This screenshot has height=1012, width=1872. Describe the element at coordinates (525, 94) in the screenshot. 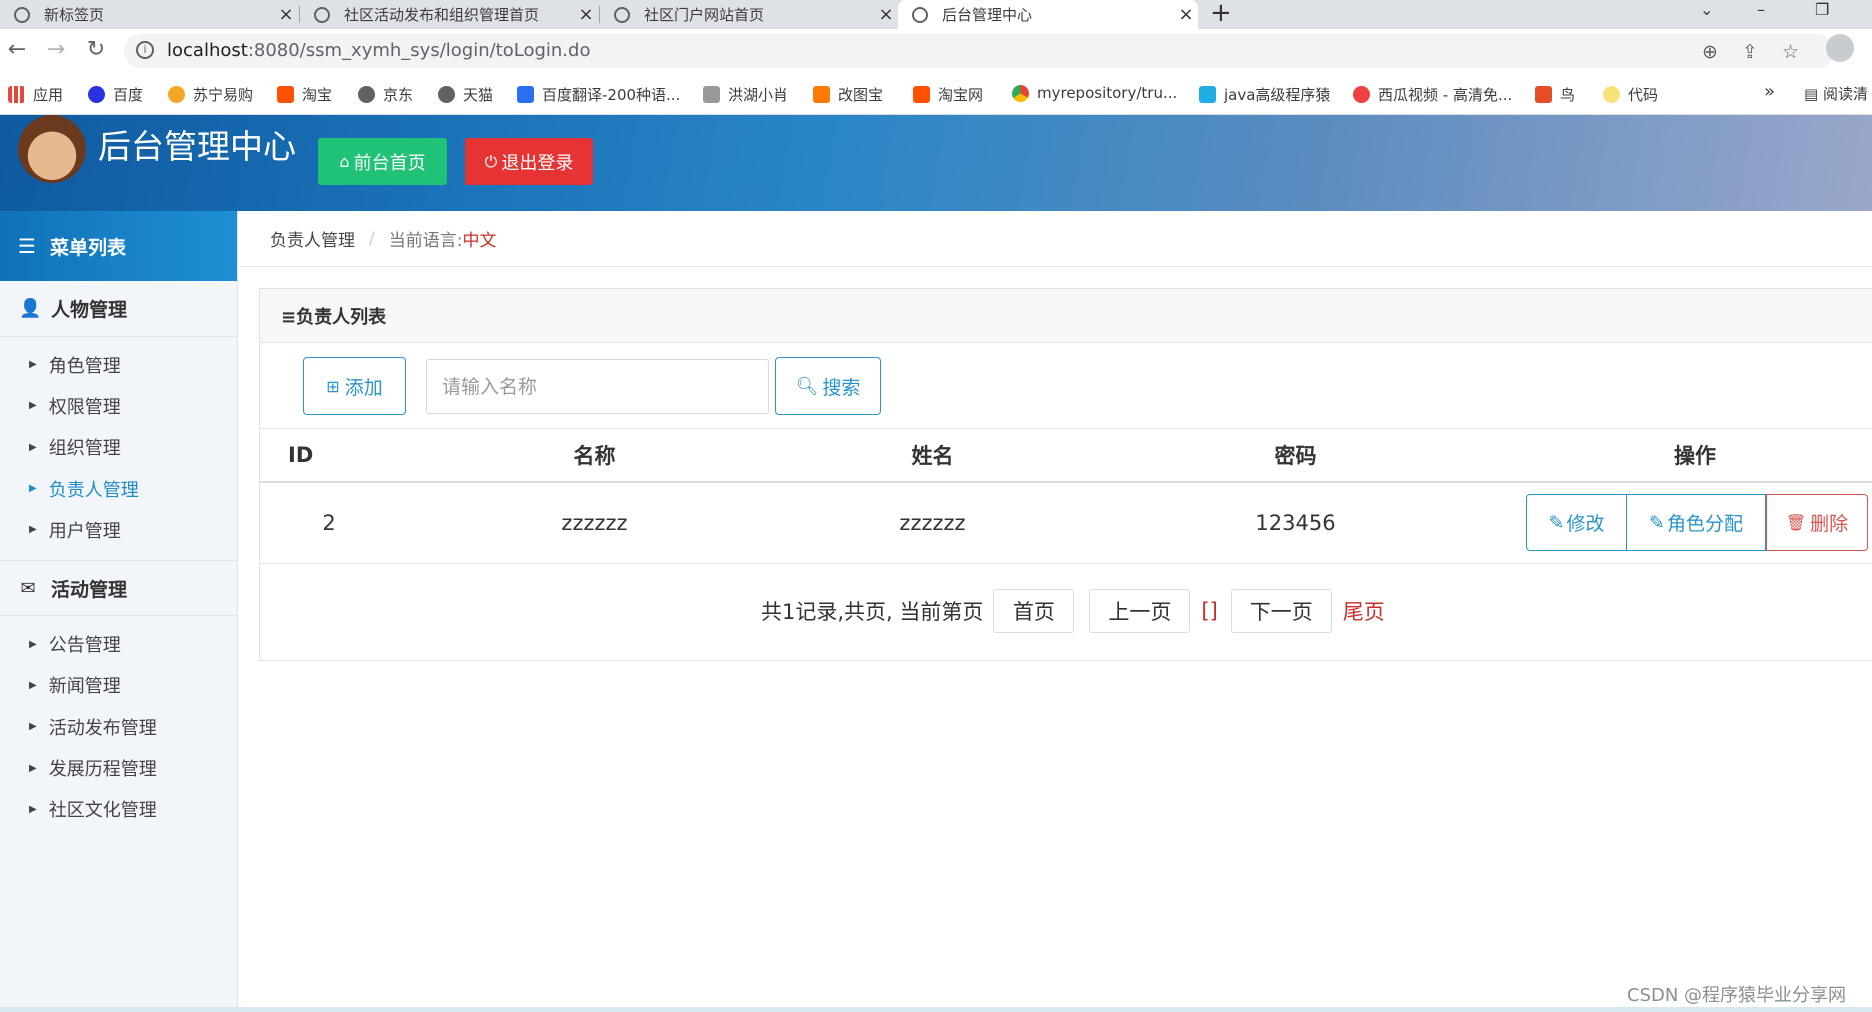

I see `translate-icon` at that location.